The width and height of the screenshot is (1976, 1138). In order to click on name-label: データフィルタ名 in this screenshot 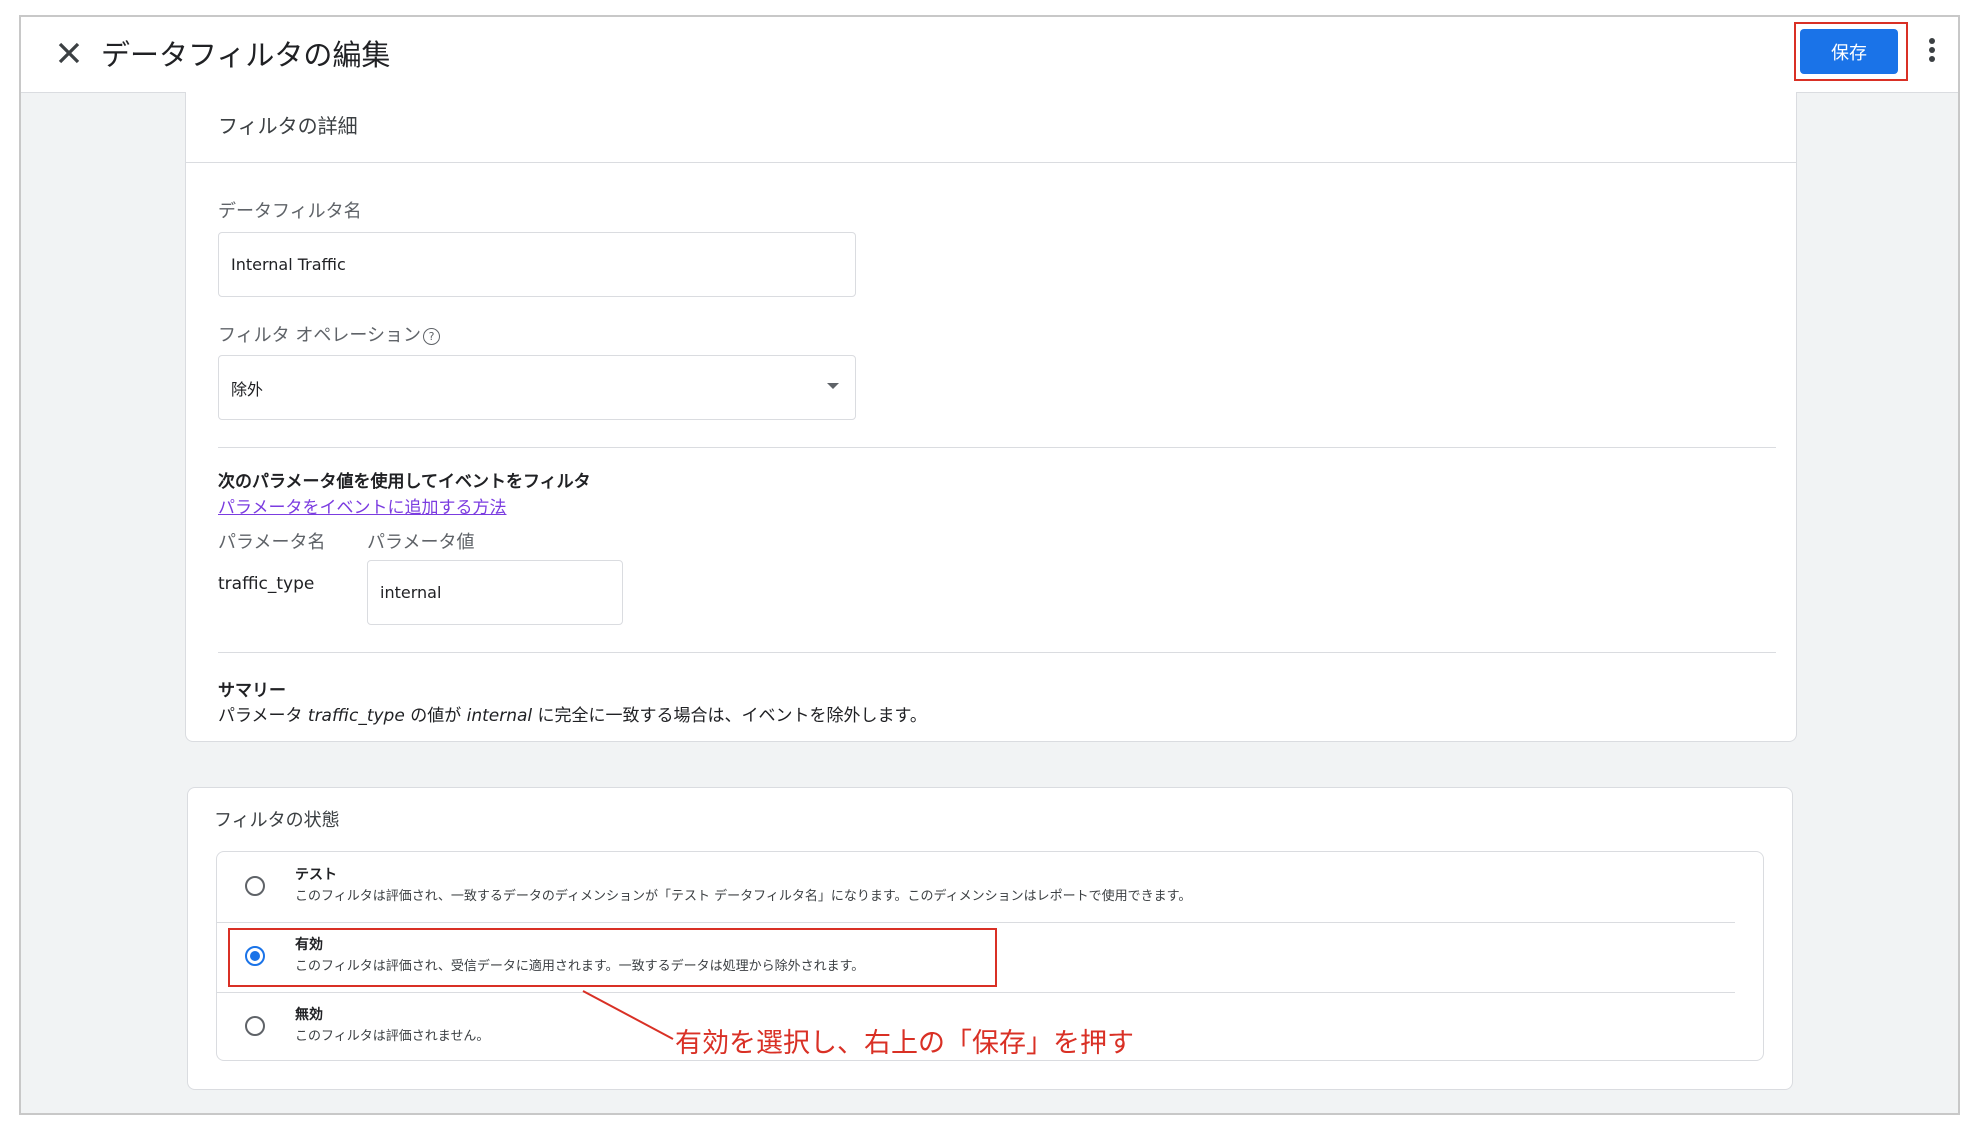, I will do `click(290, 211)`.